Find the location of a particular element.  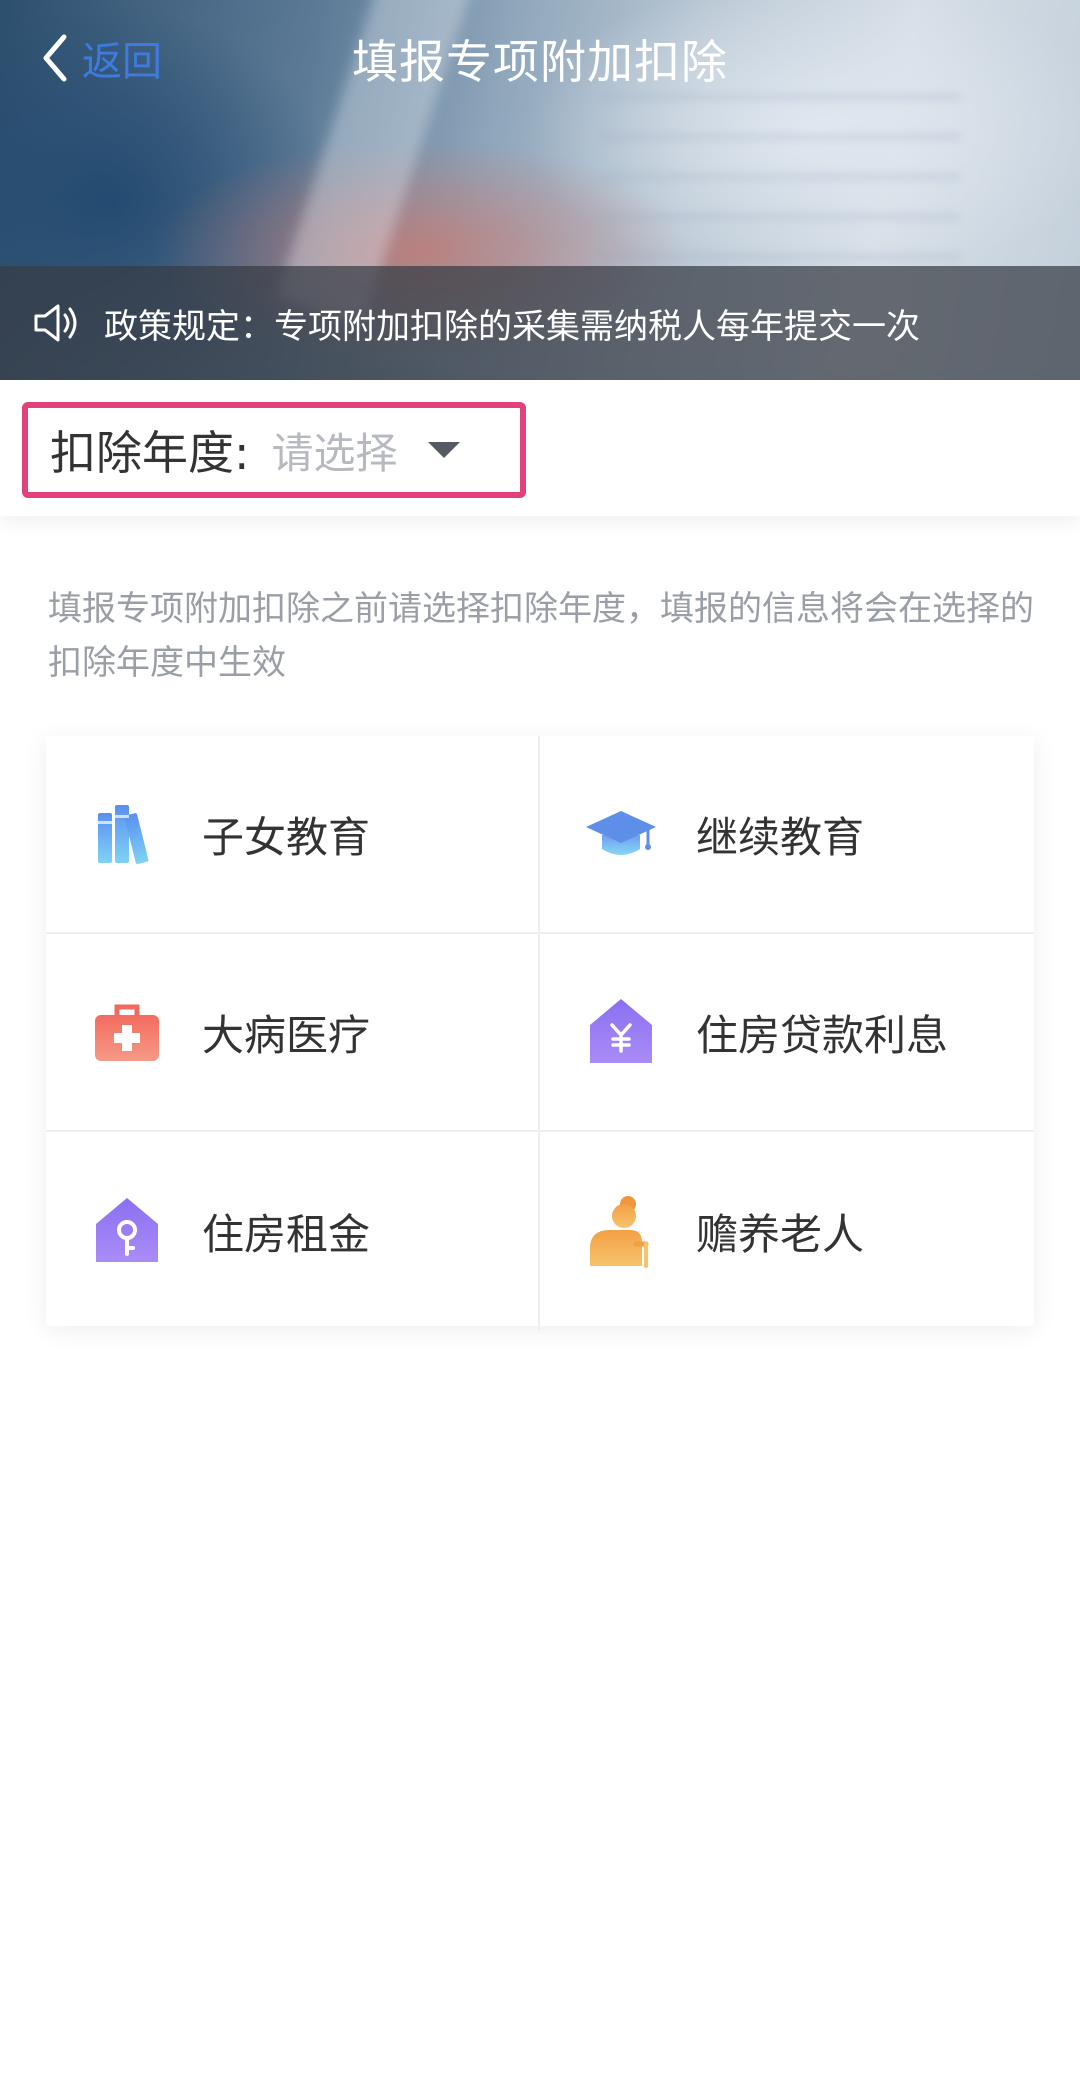

category-elderly-support: 赡养老人 is located at coordinates (787, 1231).